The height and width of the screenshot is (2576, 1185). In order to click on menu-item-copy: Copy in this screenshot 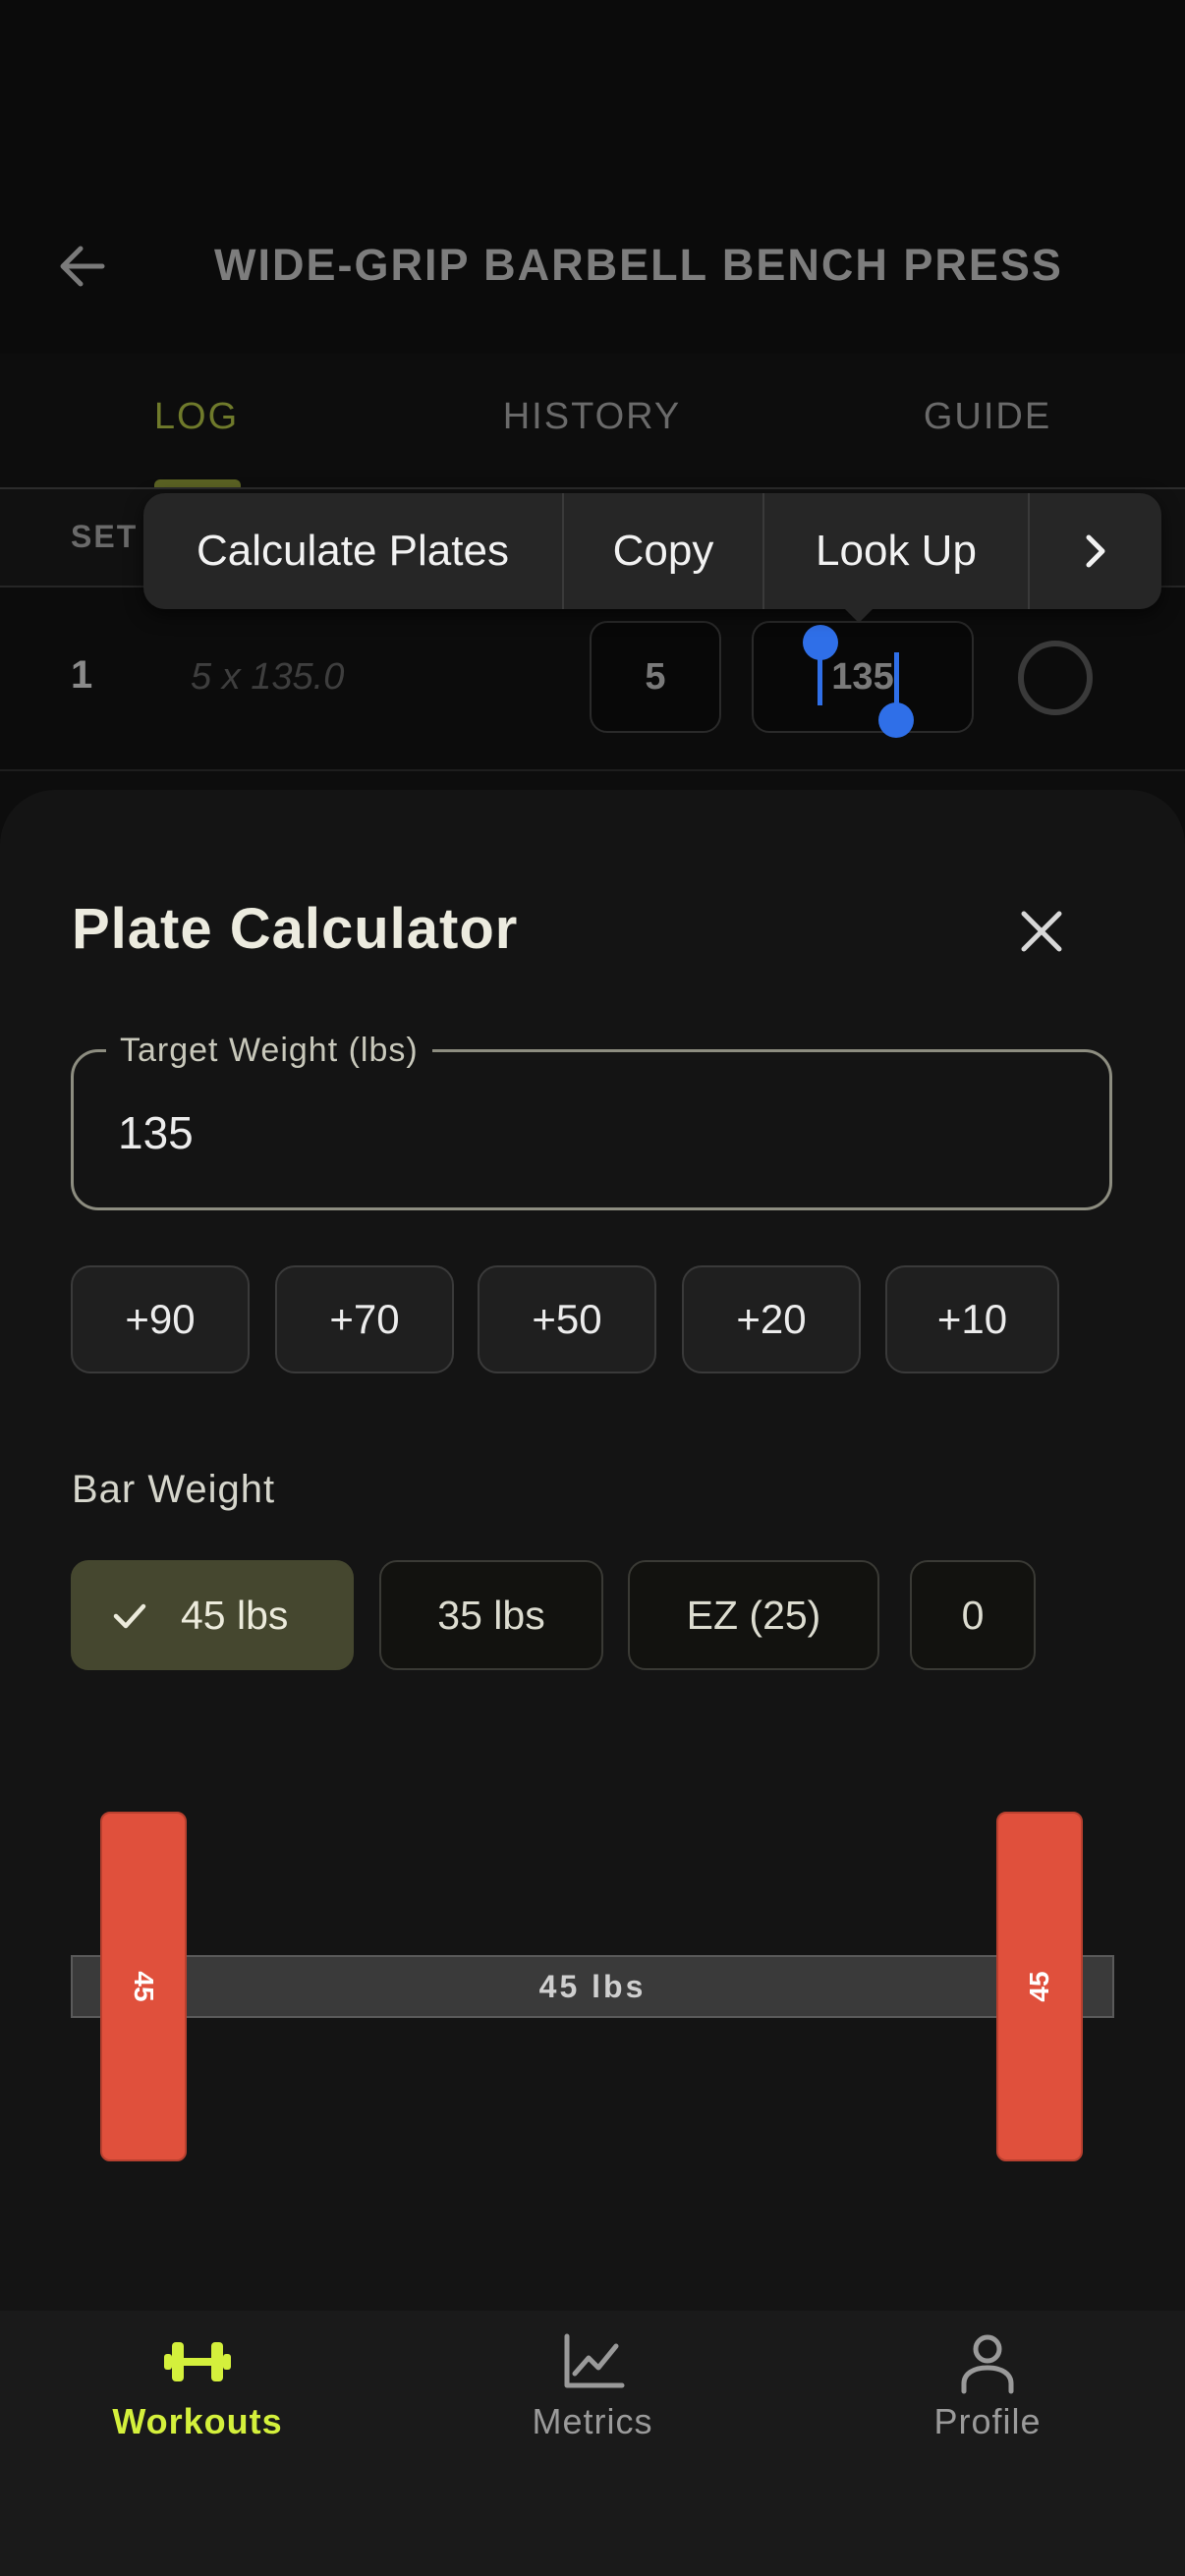, I will do `click(664, 551)`.